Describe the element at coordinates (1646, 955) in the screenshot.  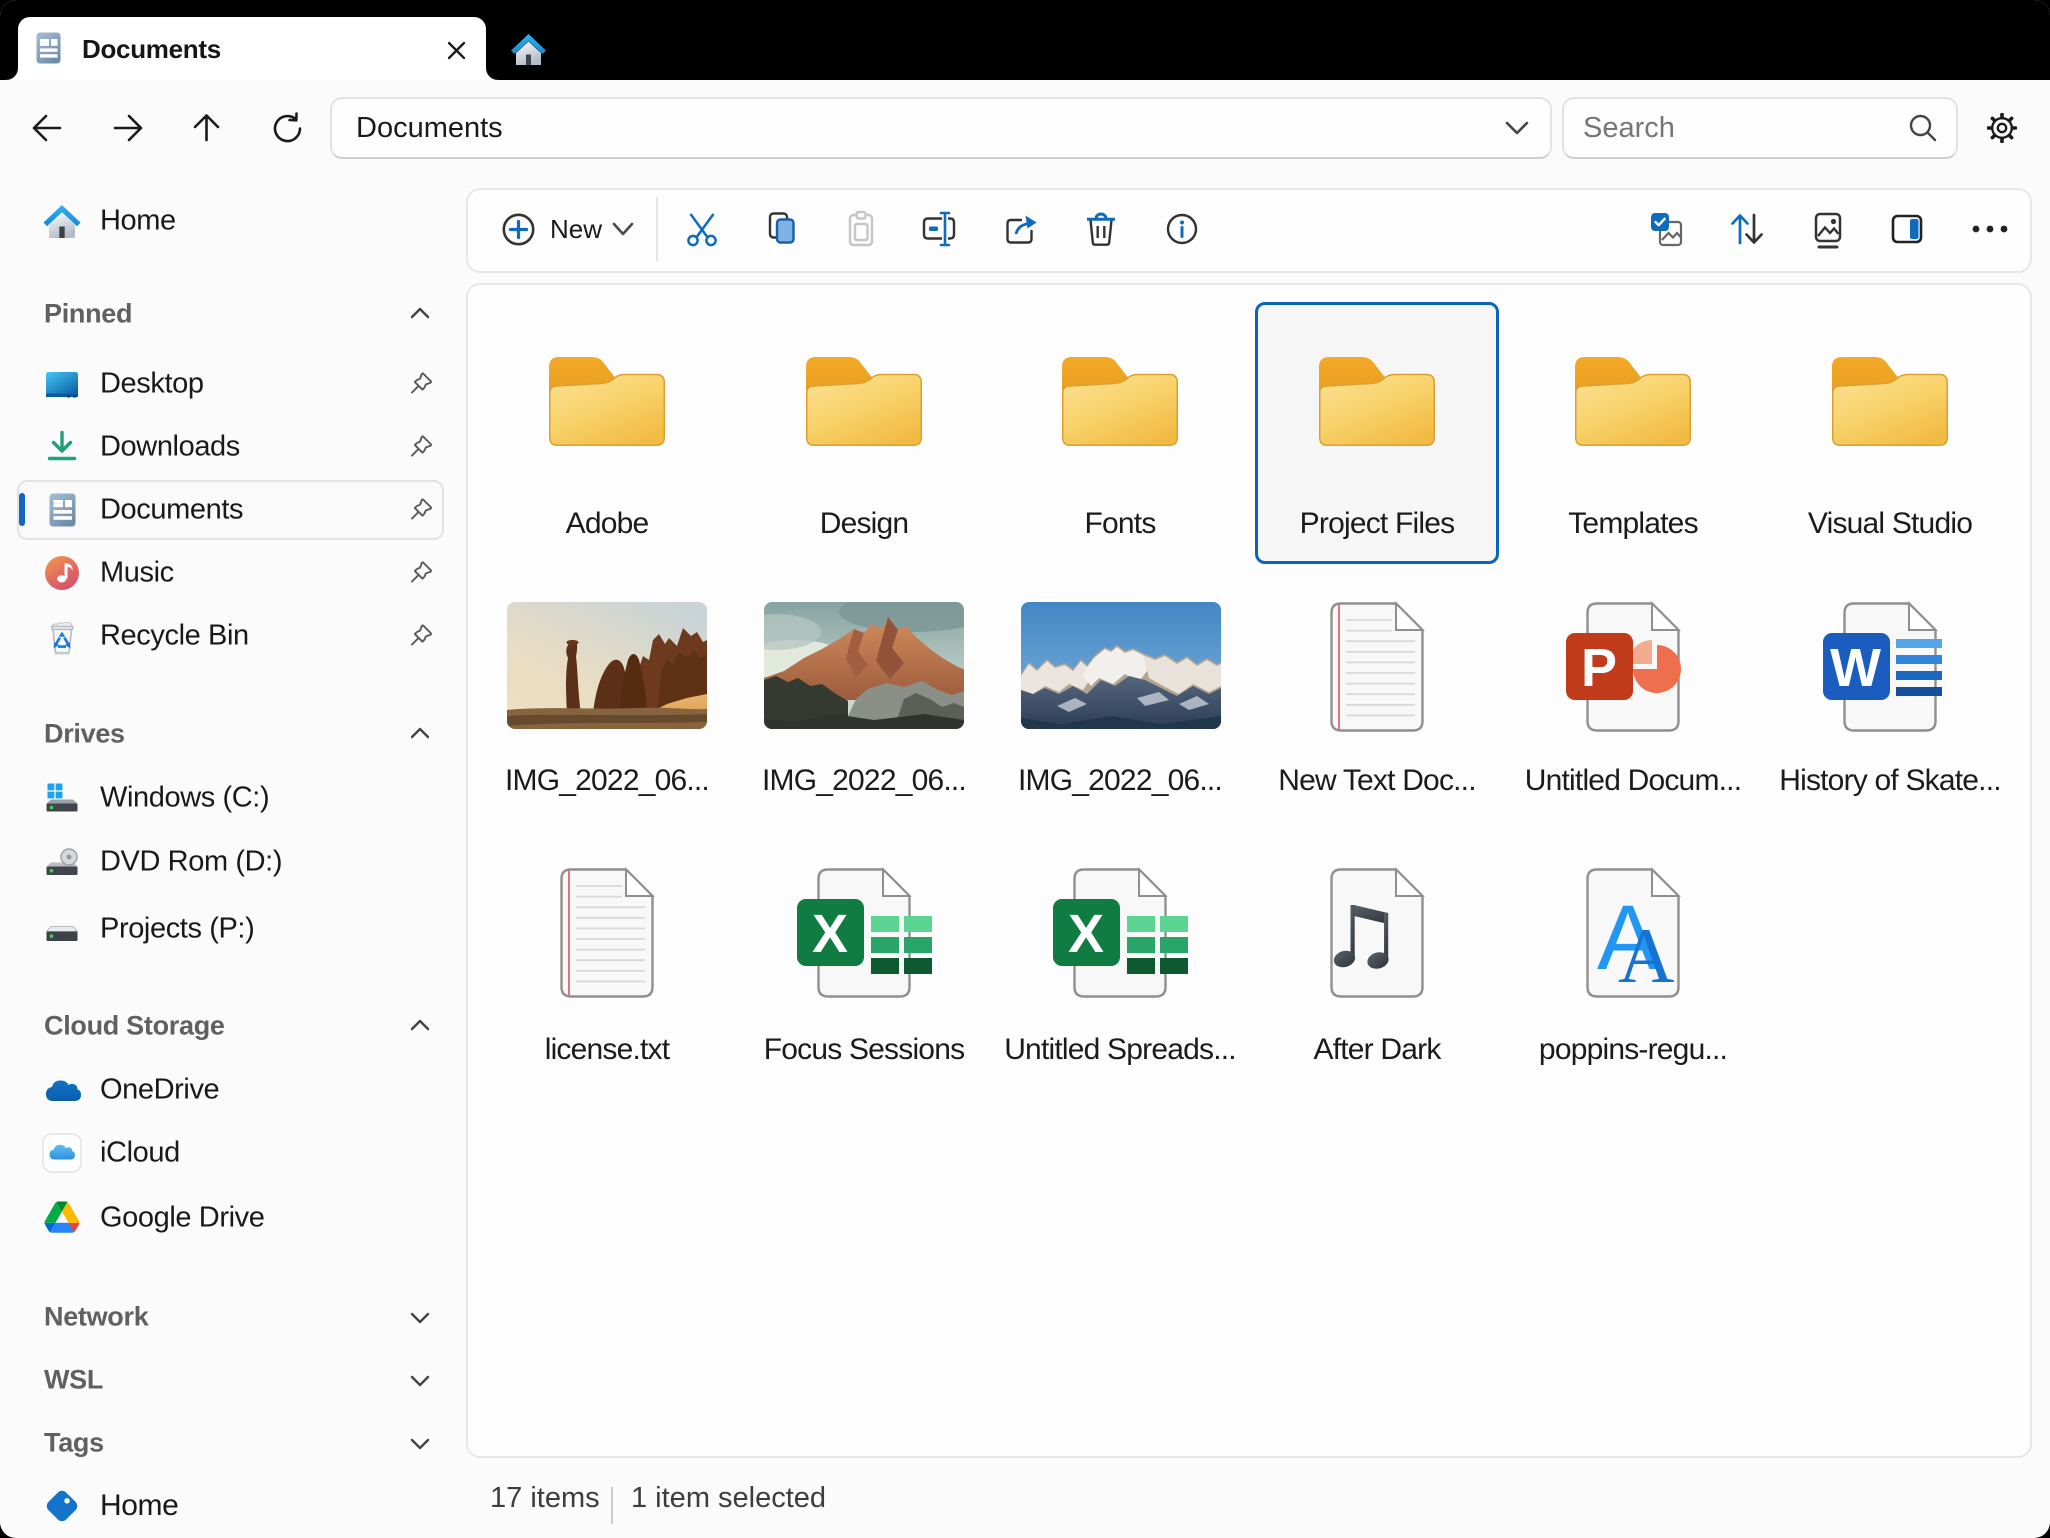
I see `svg-text: A` at that location.